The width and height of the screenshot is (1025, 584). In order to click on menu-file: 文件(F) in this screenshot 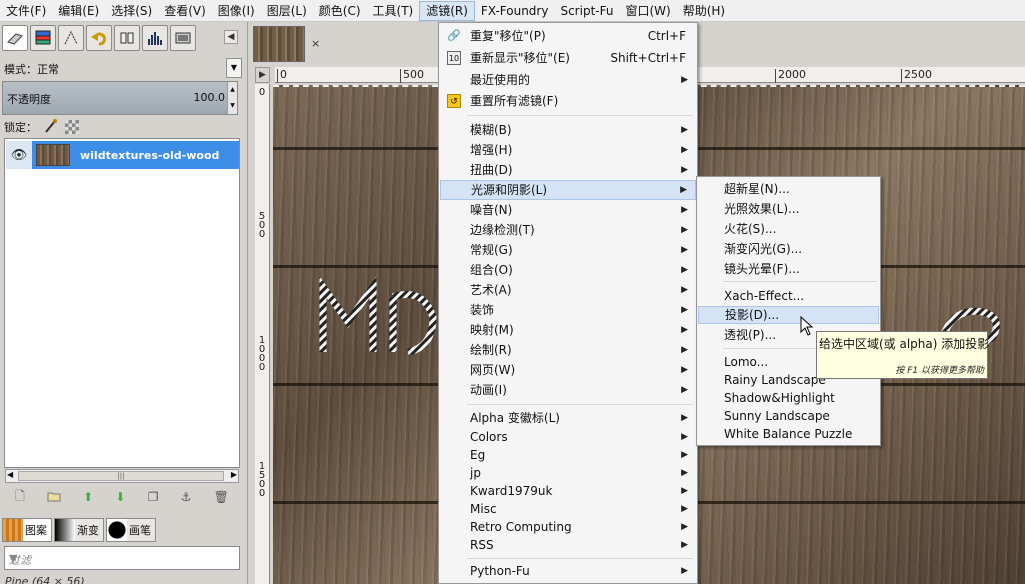, I will do `click(26, 11)`.